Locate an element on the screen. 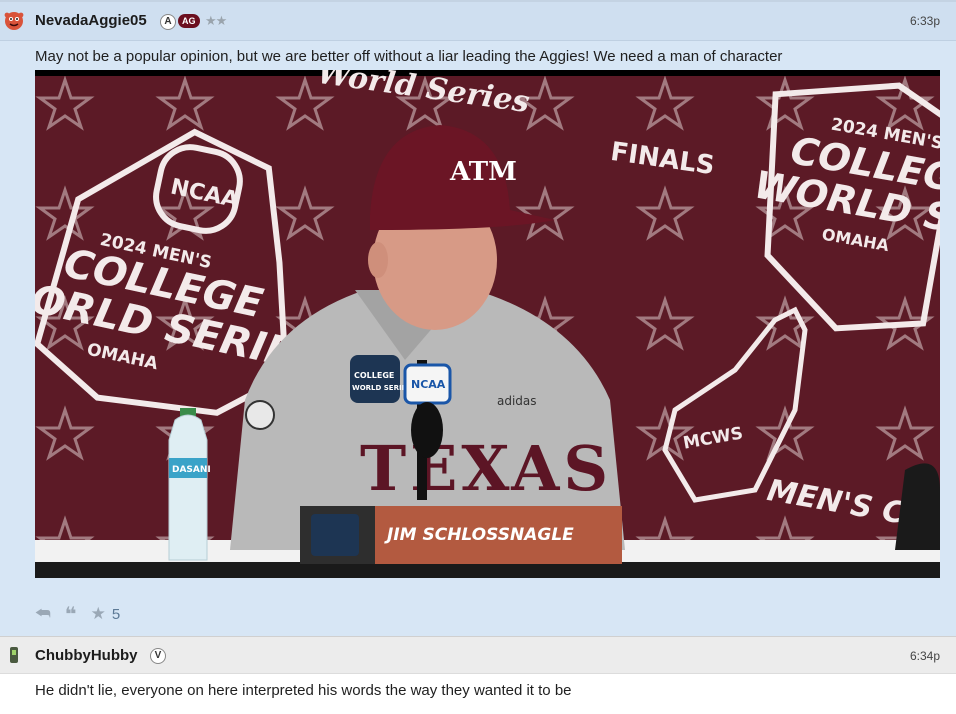 This screenshot has height=714, width=956. rank-stars: ★★ is located at coordinates (216, 20).